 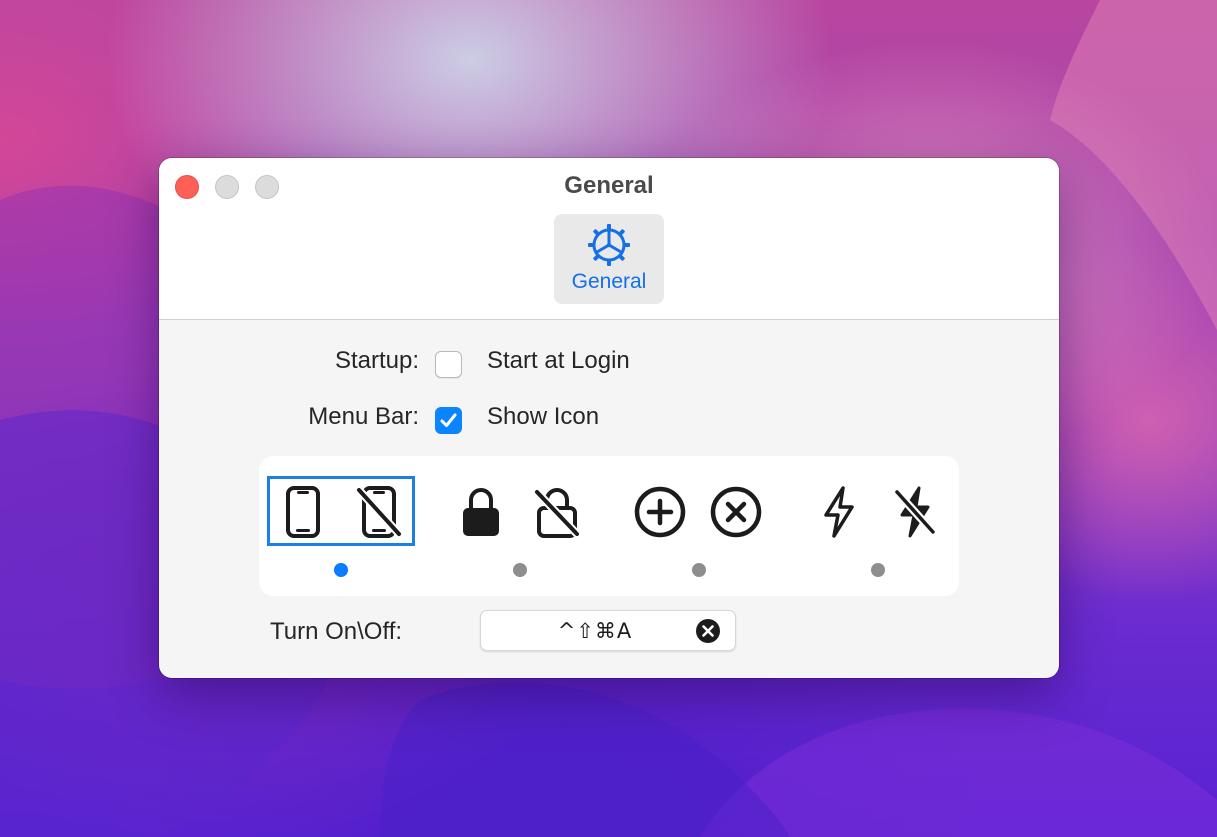 I want to click on icon-style-option-circle, so click(x=701, y=511).